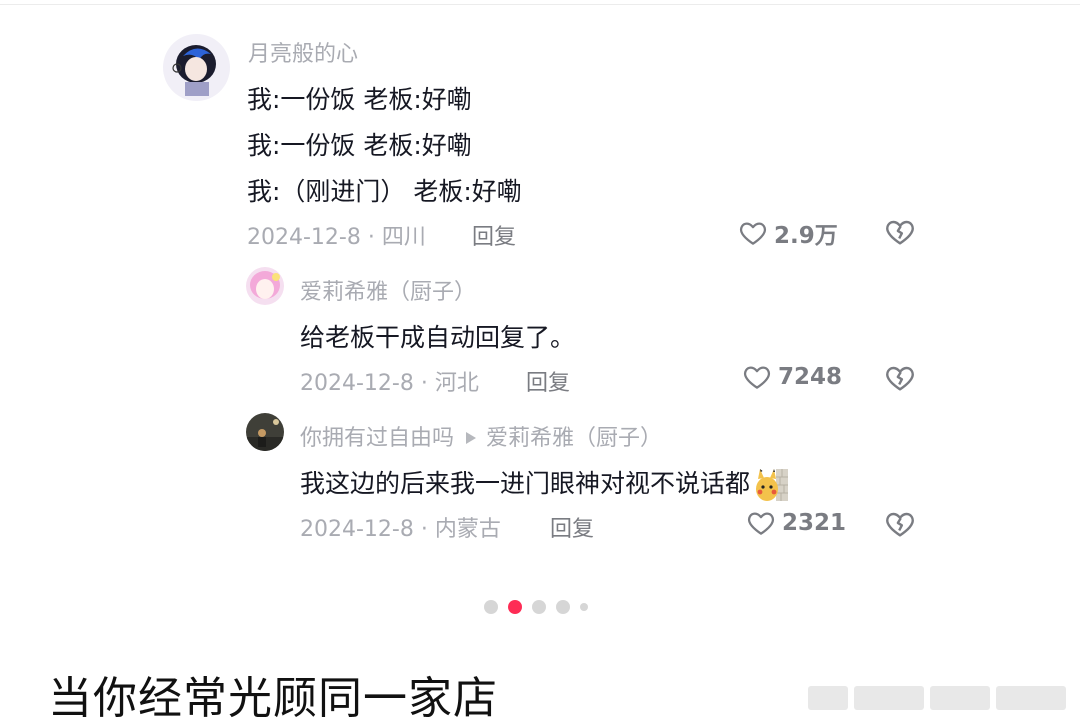 This screenshot has height=727, width=1080. I want to click on reply-to-username: 爱莉希雅（厨子）, so click(574, 438).